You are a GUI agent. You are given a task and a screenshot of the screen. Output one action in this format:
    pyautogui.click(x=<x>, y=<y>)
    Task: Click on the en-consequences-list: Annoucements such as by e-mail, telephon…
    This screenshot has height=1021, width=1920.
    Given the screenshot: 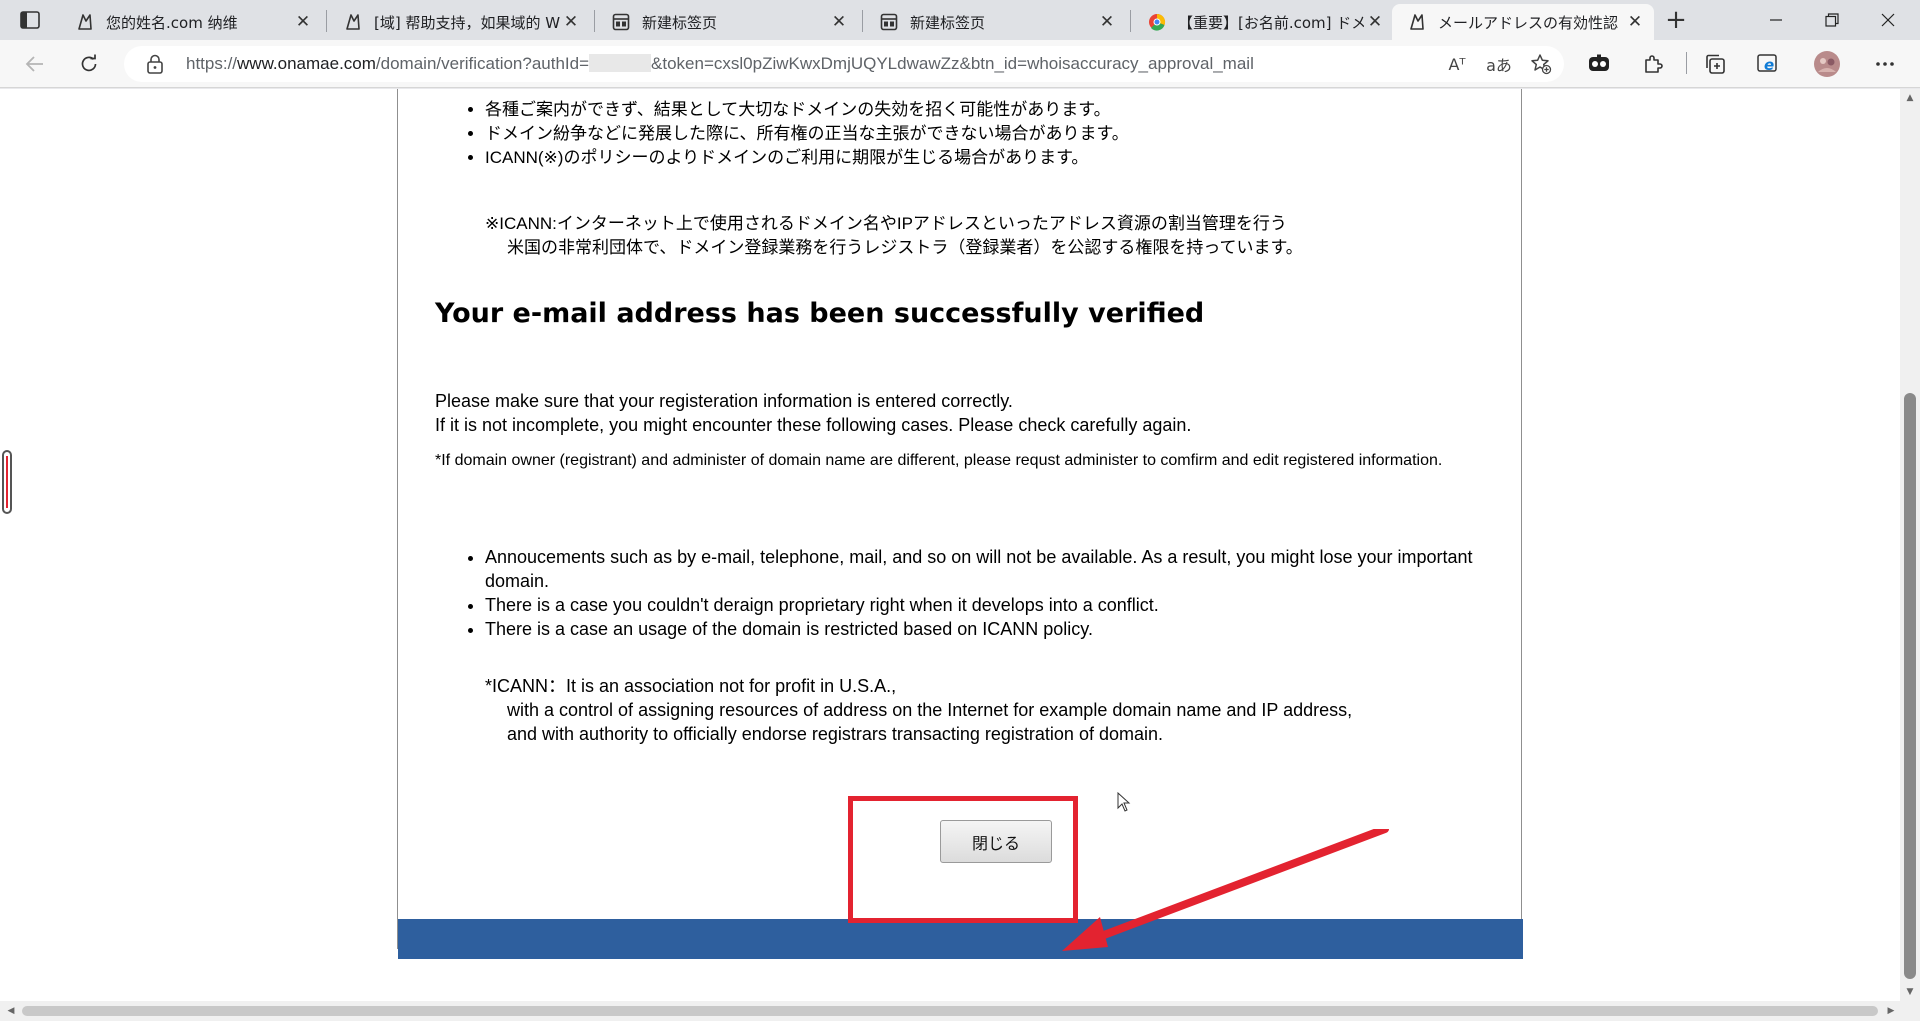 What is the action you would take?
    pyautogui.click(x=985, y=593)
    